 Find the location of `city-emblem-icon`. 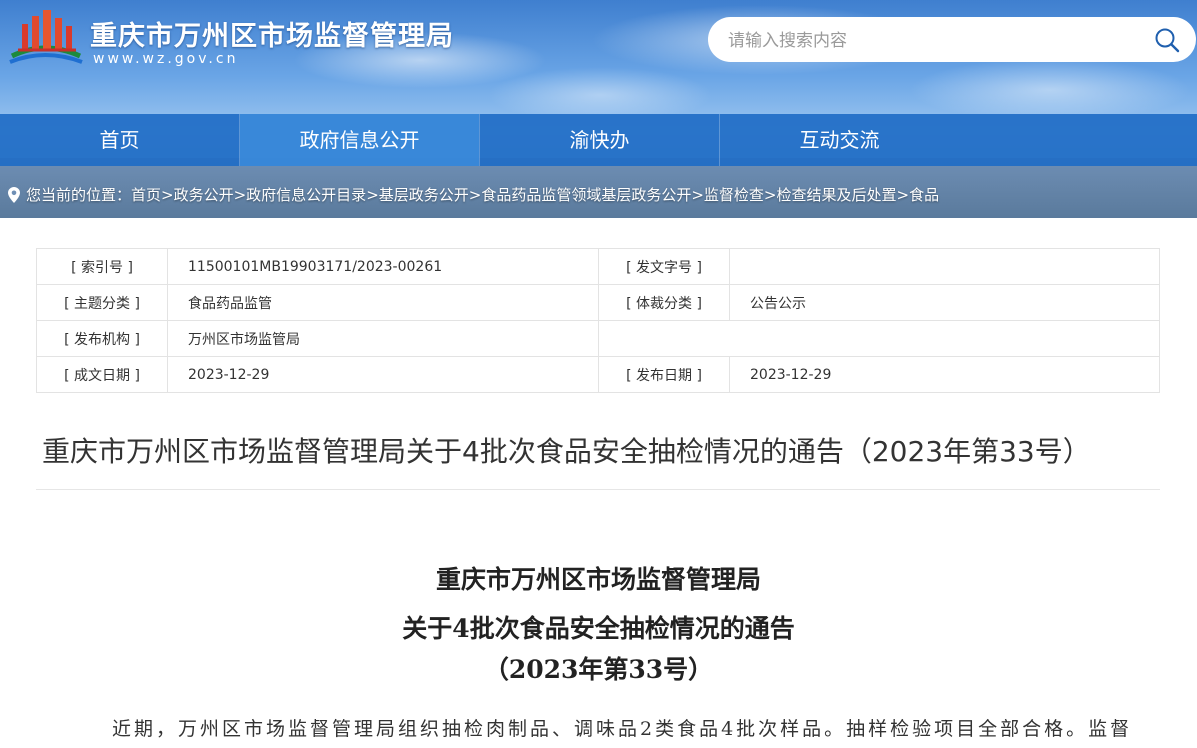

city-emblem-icon is located at coordinates (45, 38).